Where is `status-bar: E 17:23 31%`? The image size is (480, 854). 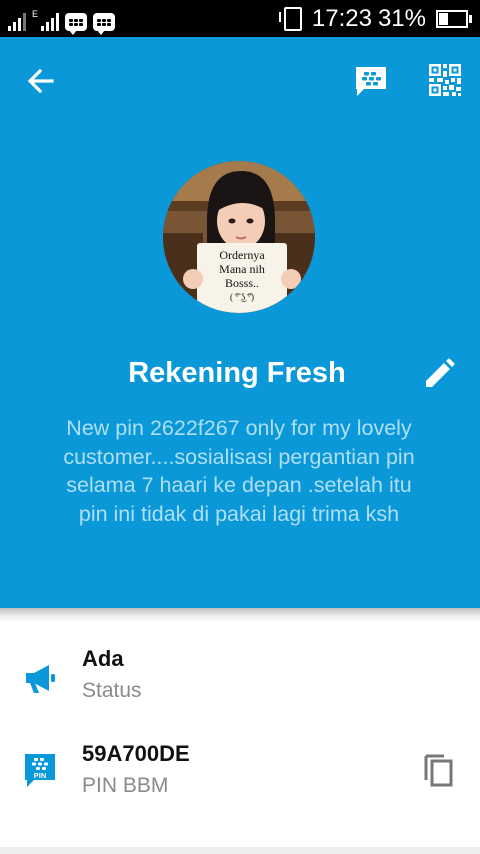 status-bar: E 17:23 31% is located at coordinates (240, 18).